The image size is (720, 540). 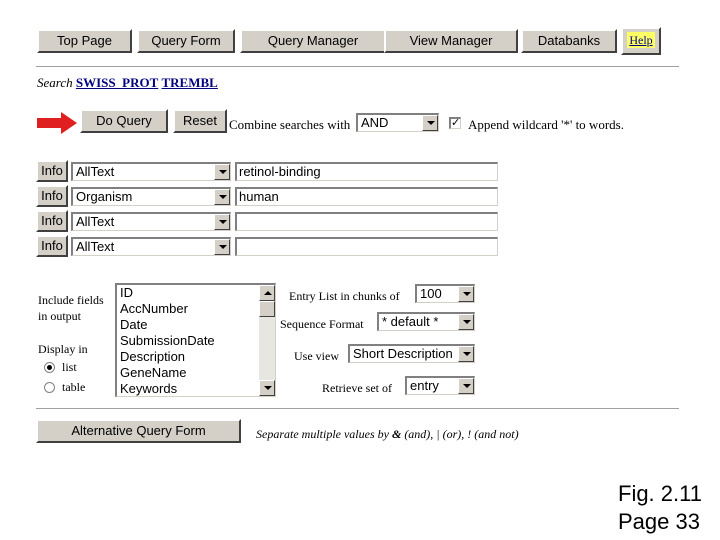 What do you see at coordinates (660, 508) in the screenshot?
I see `figure-caption: Fig. 2.11 Page 33` at bounding box center [660, 508].